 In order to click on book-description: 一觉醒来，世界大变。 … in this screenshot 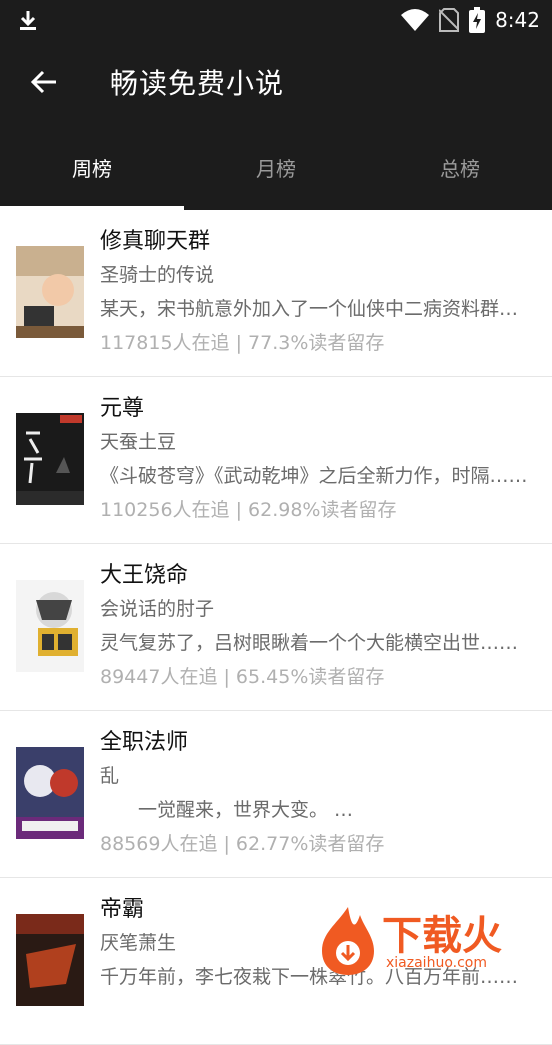, I will do `click(227, 810)`.